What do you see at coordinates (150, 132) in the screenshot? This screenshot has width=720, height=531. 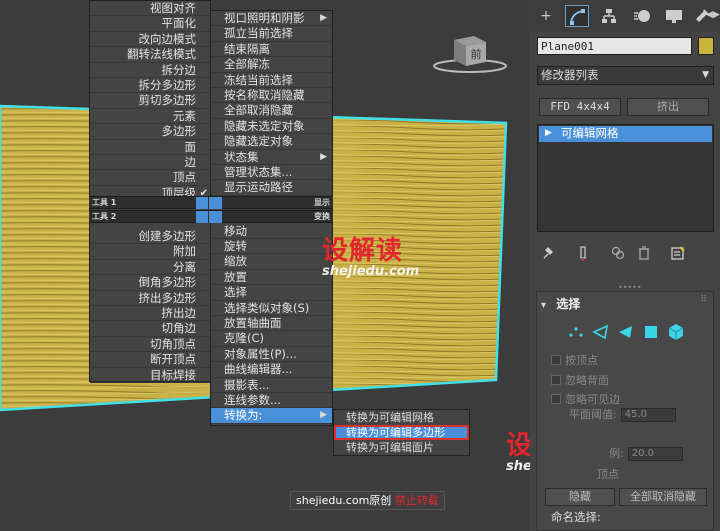 I see `menu-item: 多边形` at bounding box center [150, 132].